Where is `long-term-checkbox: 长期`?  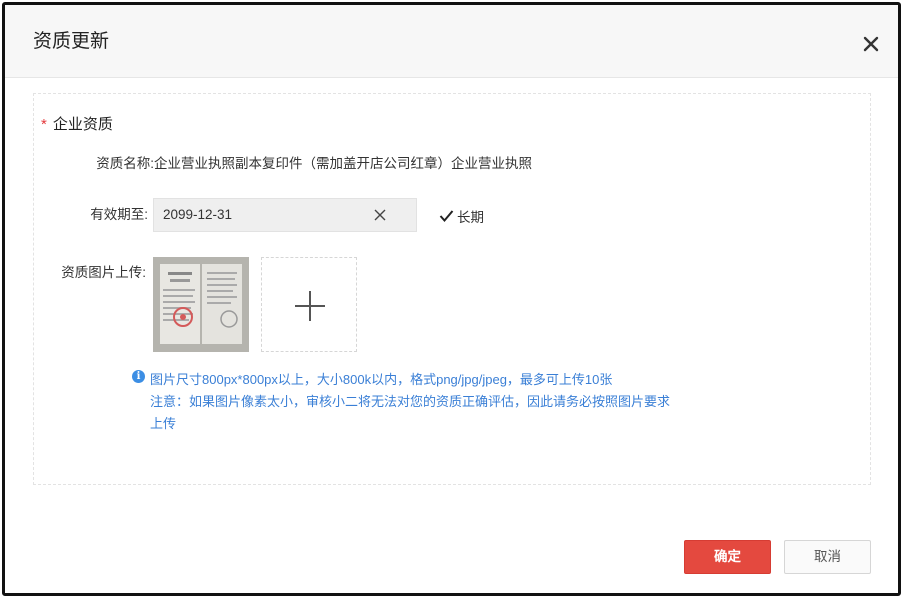
long-term-checkbox: 长期 is located at coordinates (461, 216).